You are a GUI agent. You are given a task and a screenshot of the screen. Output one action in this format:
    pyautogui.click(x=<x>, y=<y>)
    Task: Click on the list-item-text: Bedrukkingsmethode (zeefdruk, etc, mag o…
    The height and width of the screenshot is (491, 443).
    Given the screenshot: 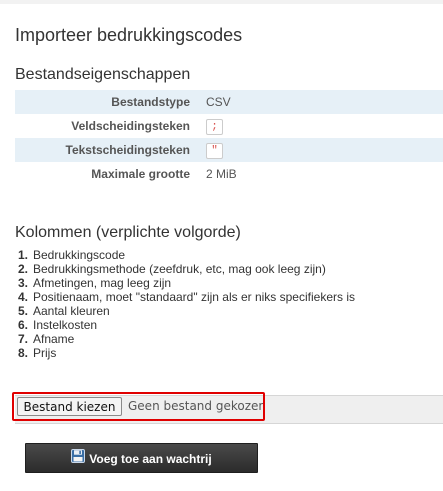 What is the action you would take?
    pyautogui.click(x=179, y=269)
    